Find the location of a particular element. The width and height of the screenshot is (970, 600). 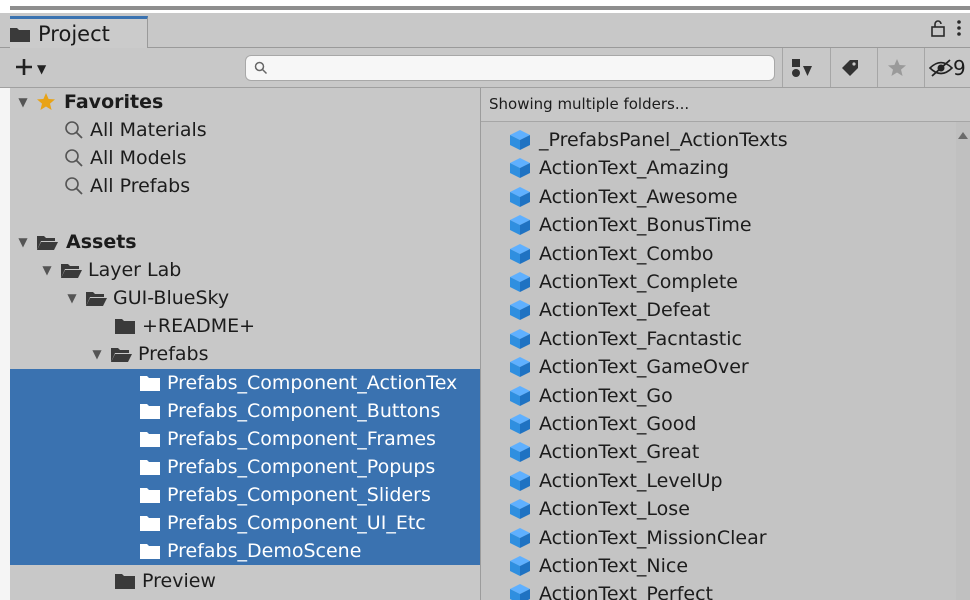

asset-label: ActionText_Lose is located at coordinates (614, 509).